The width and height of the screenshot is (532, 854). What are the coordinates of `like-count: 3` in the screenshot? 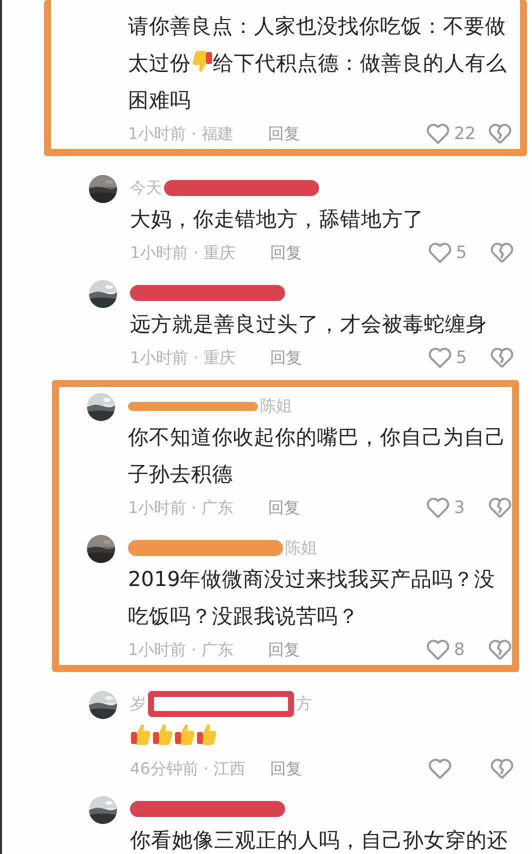 It's located at (459, 508).